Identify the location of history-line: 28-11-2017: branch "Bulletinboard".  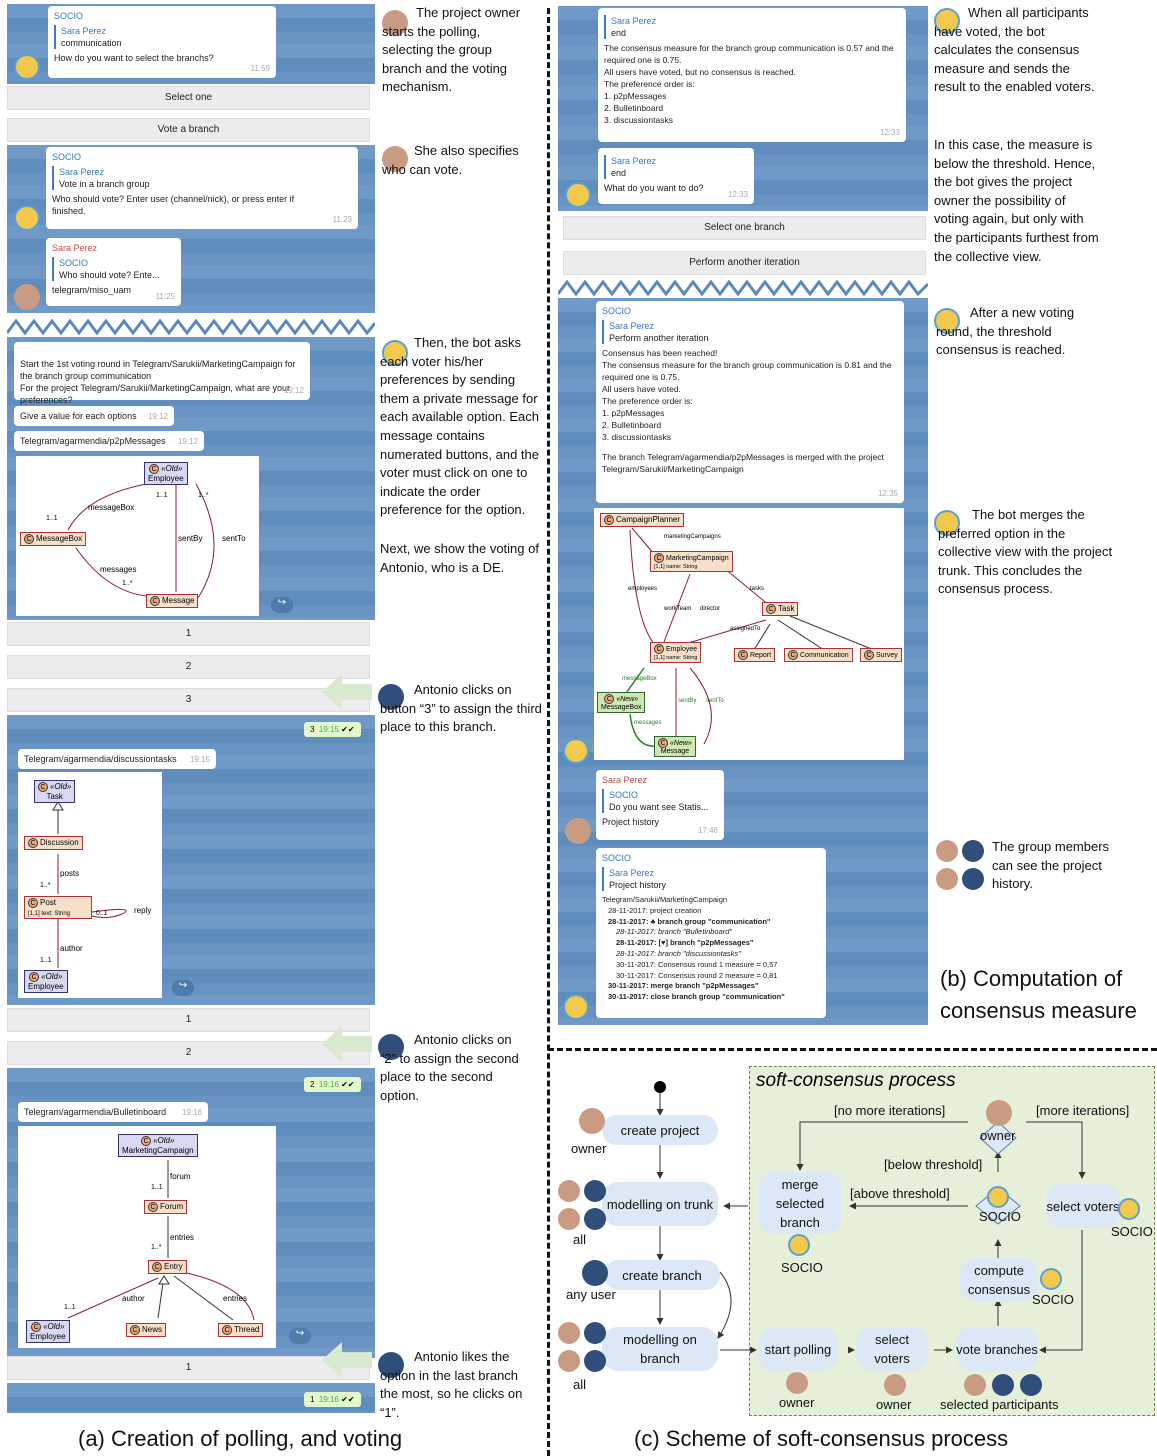
(674, 932).